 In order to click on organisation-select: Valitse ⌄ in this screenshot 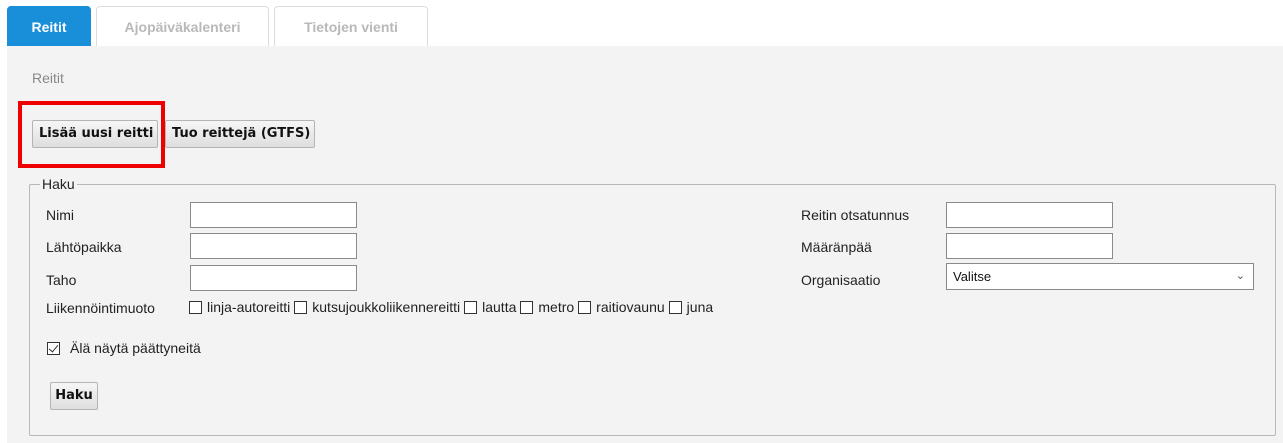, I will do `click(1100, 276)`.